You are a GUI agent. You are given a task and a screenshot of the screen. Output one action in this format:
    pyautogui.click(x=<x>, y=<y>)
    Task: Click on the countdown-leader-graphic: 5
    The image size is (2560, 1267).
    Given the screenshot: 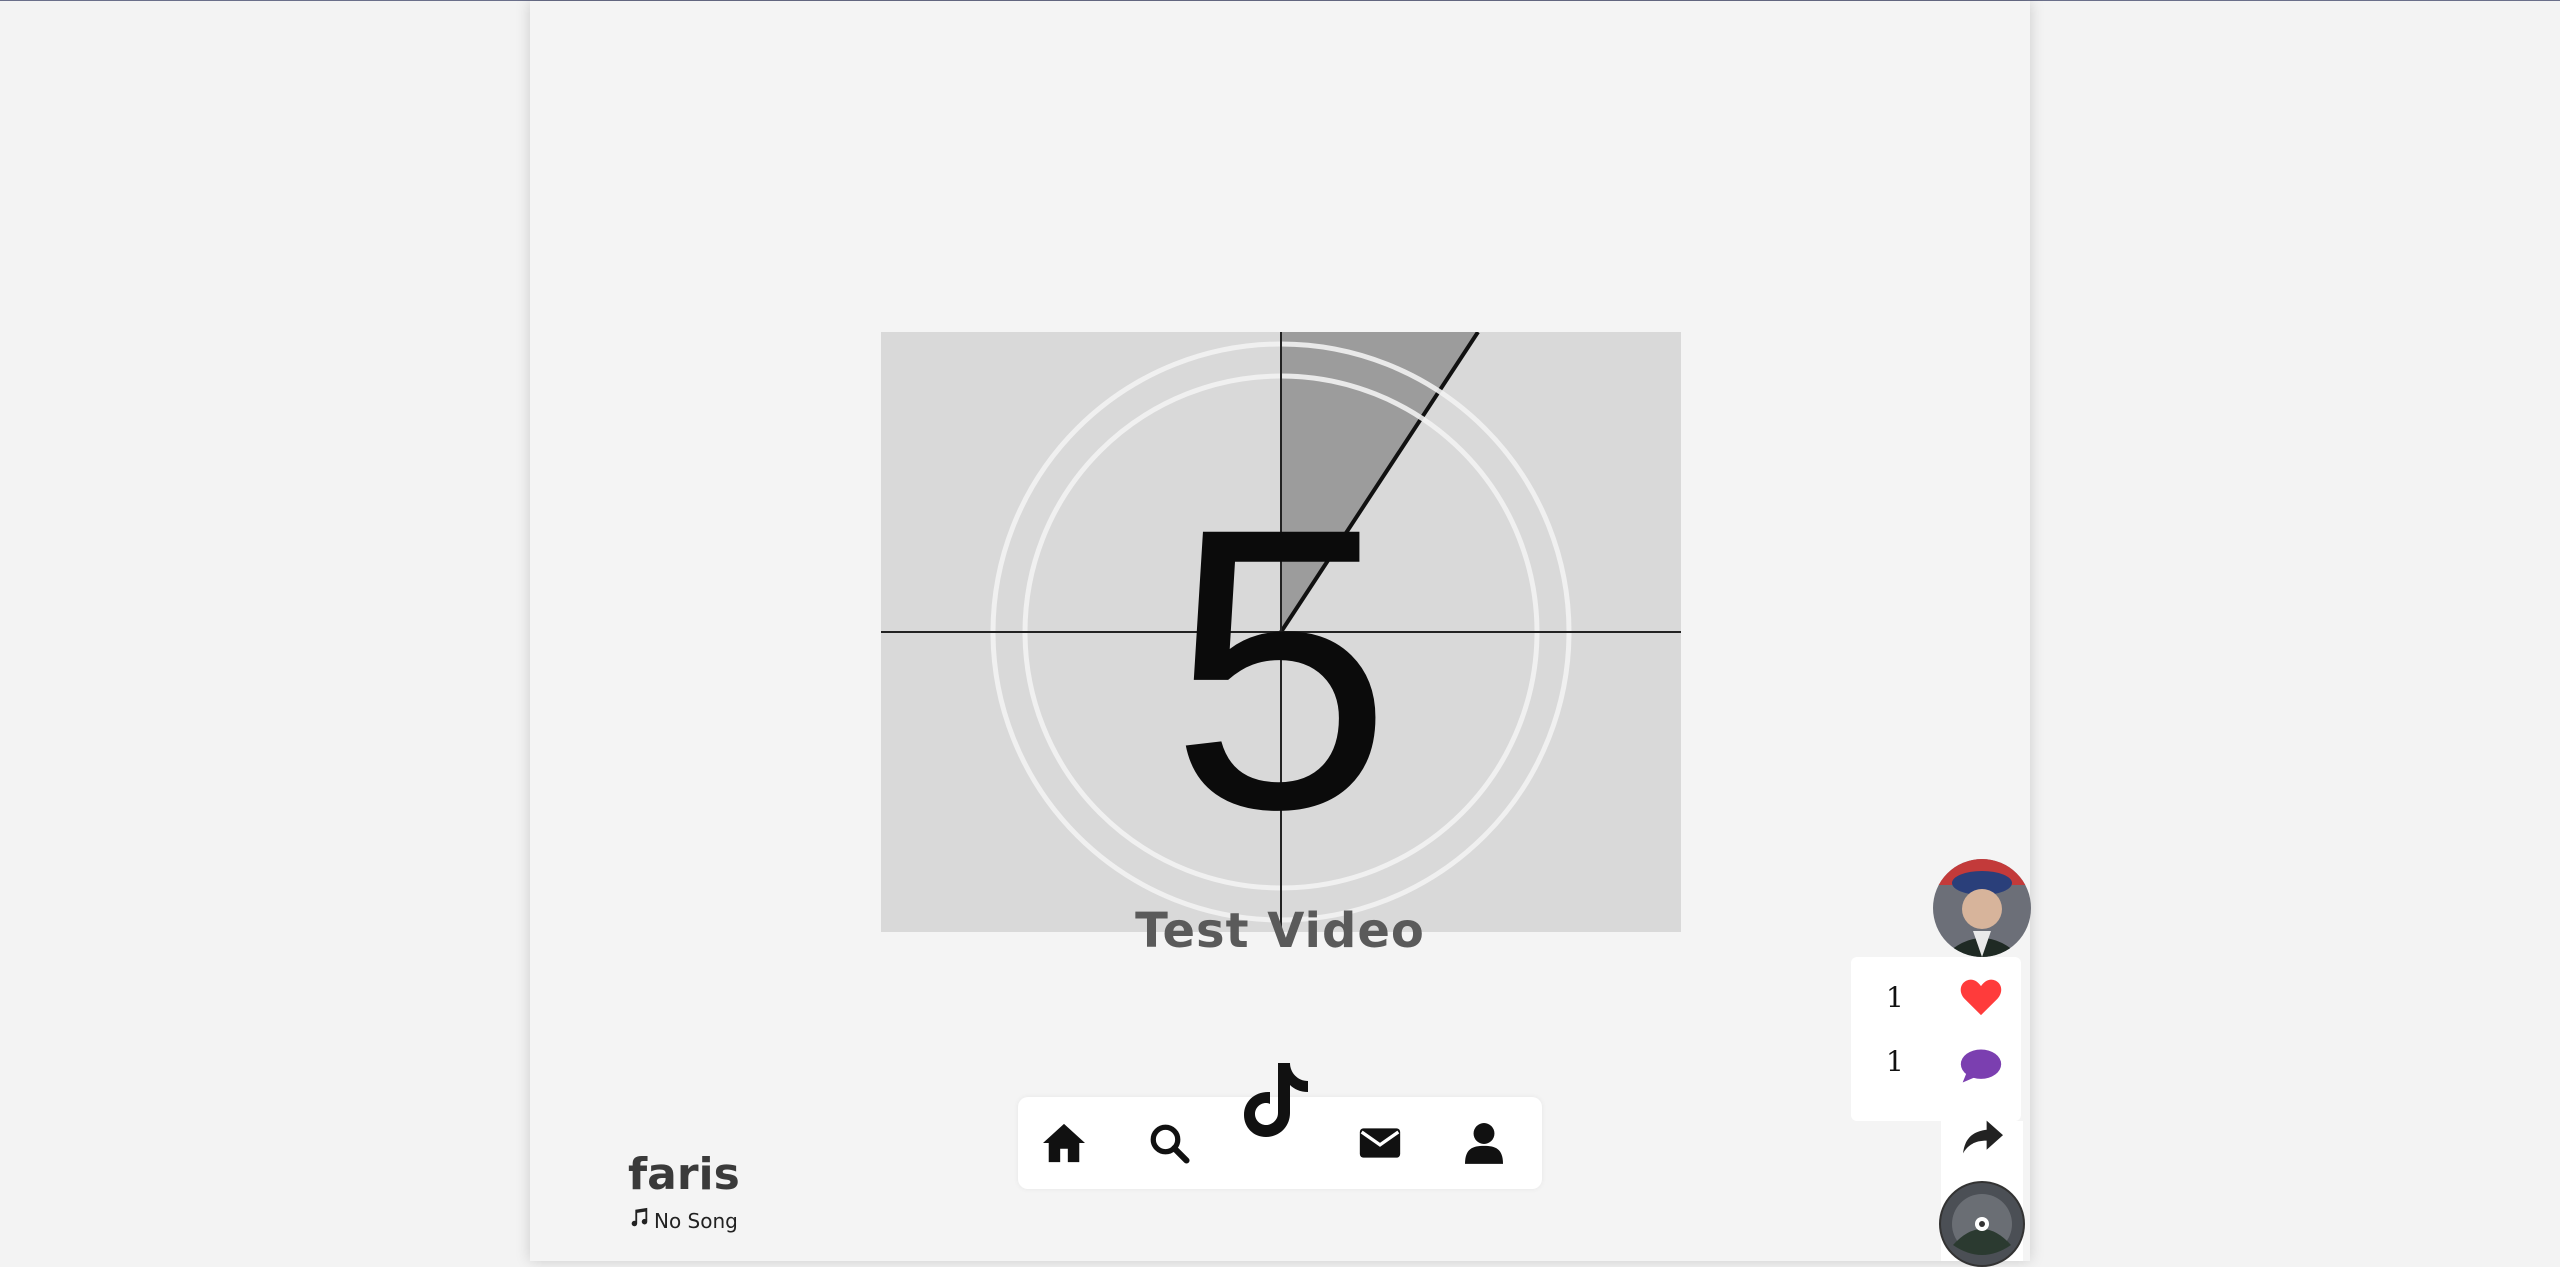 What is the action you would take?
    pyautogui.click(x=1281, y=632)
    